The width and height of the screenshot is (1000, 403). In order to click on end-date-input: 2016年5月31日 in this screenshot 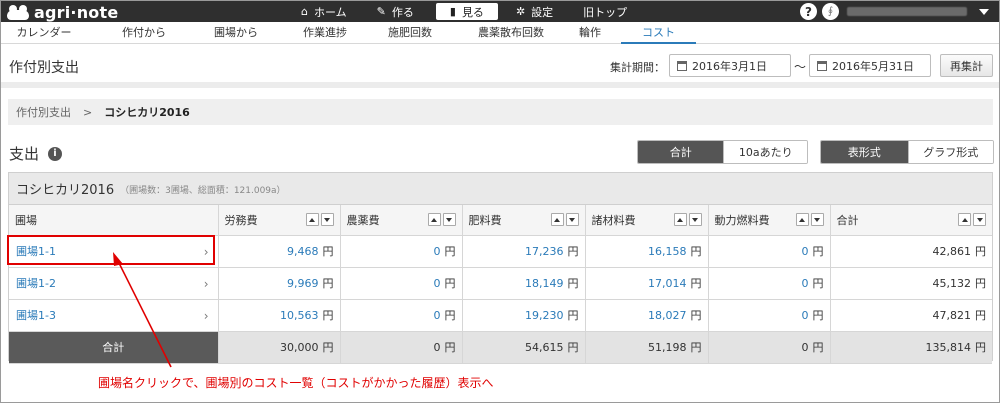, I will do `click(870, 65)`.